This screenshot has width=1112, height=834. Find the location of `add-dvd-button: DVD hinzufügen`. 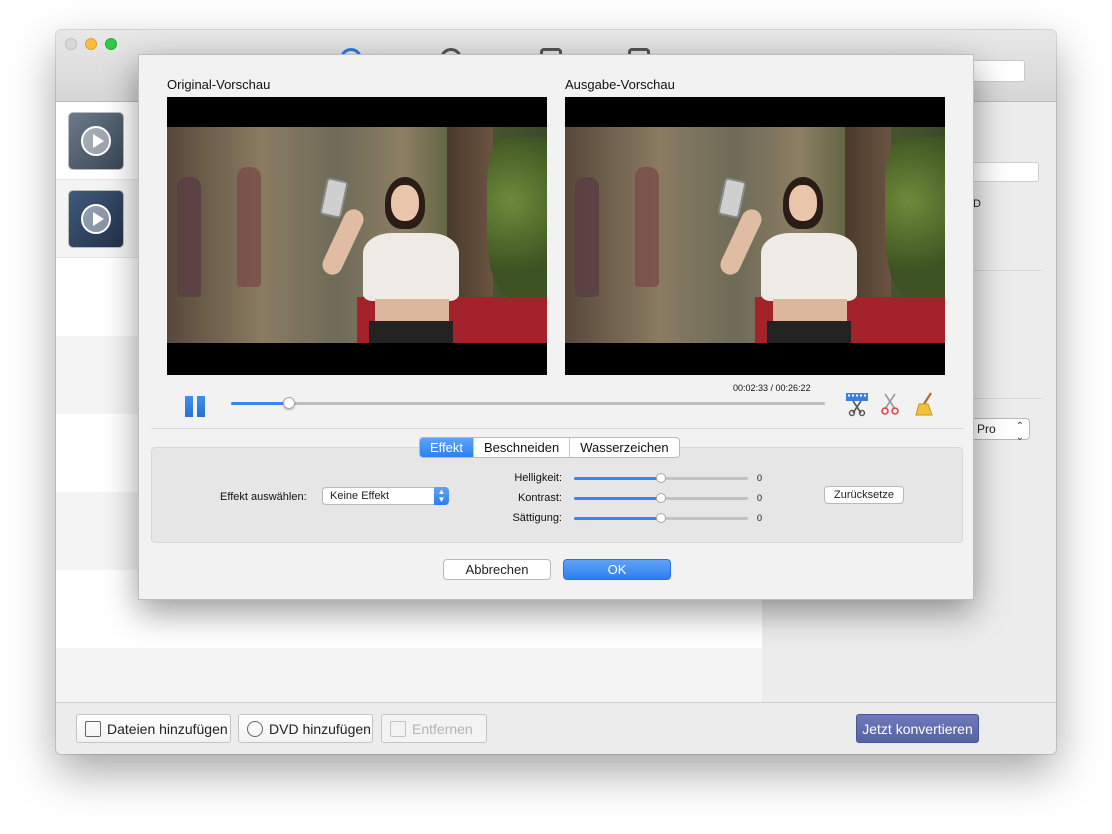

add-dvd-button: DVD hinzufügen is located at coordinates (305, 728).